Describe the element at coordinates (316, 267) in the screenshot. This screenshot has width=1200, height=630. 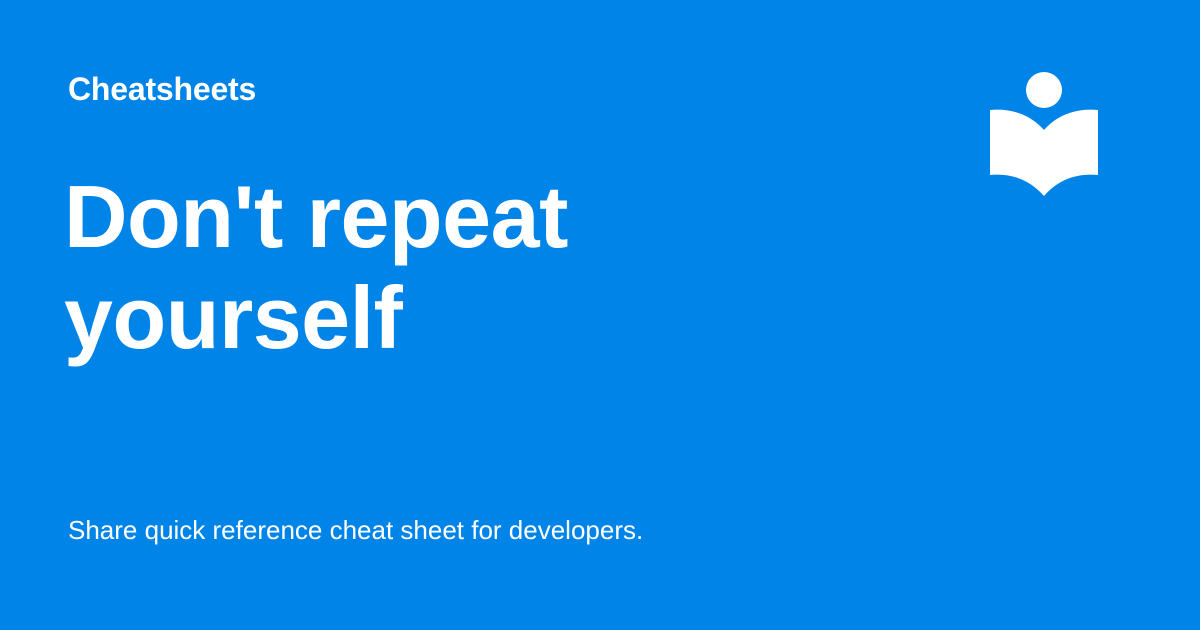
I see `page-title: Don't repeat yourself` at that location.